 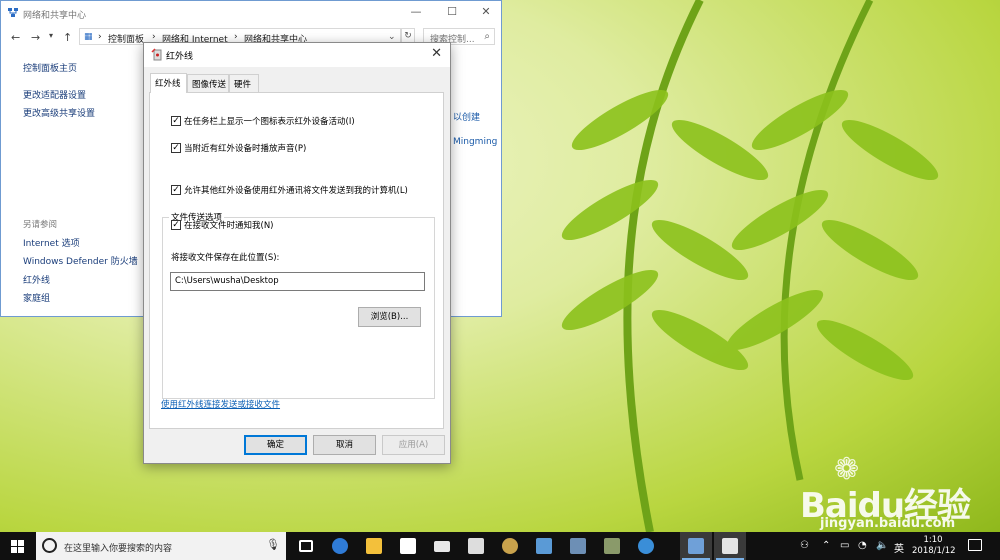 I want to click on checkbox-label: 在任务栏上显示一个图标表示红外设备活动(I), so click(x=269, y=122).